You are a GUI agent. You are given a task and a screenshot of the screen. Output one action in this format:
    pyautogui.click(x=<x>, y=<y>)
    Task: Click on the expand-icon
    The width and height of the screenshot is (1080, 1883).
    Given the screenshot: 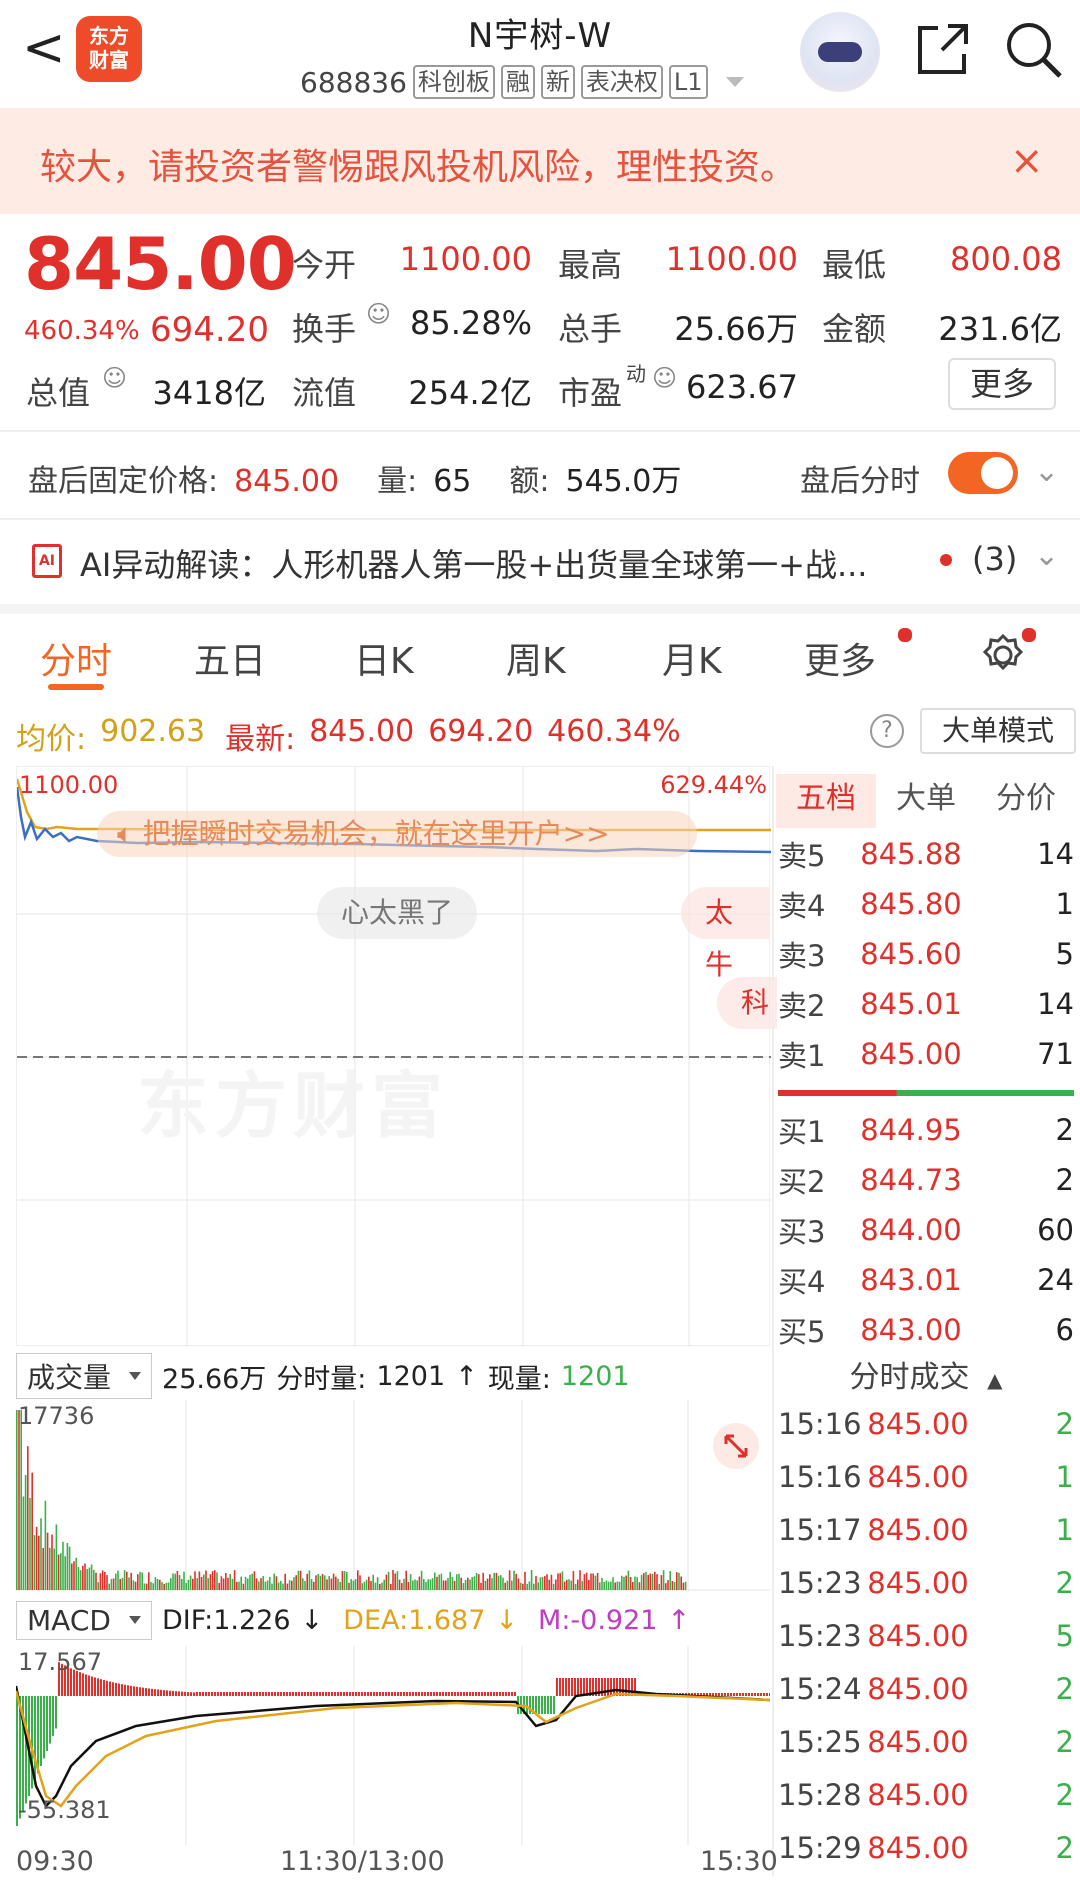 What is the action you would take?
    pyautogui.click(x=736, y=1446)
    